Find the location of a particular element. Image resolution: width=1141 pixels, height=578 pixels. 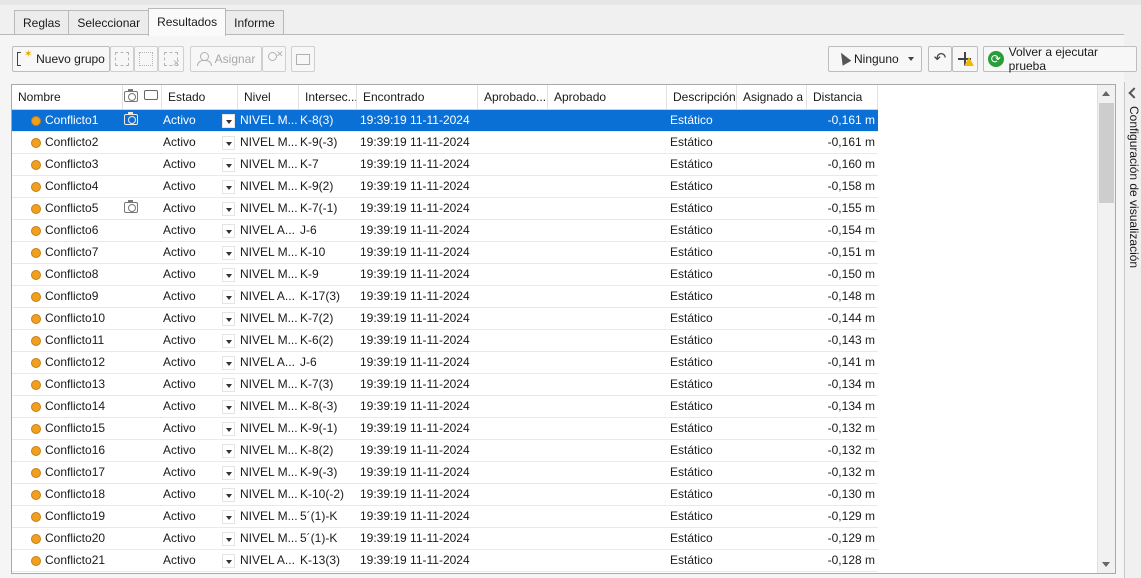

assign-button: Asignar is located at coordinates (226, 59).